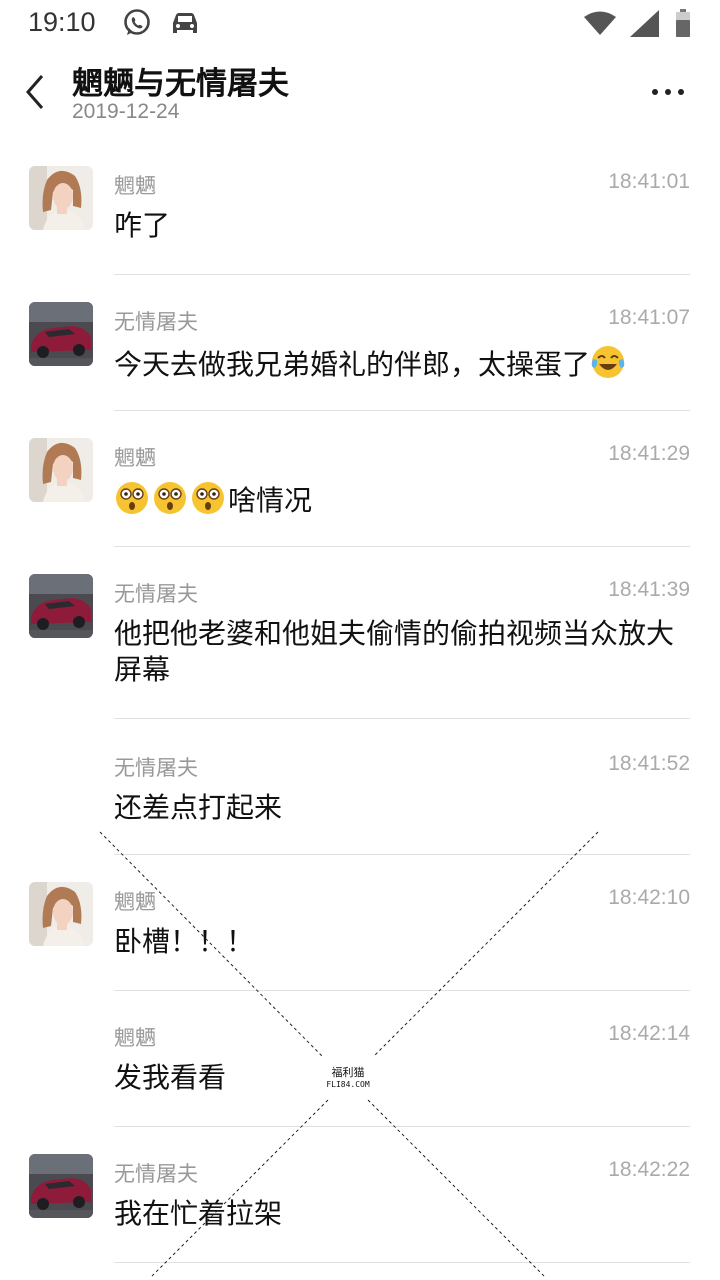  What do you see at coordinates (649, 763) in the screenshot?
I see `message-time: 18:41:52` at bounding box center [649, 763].